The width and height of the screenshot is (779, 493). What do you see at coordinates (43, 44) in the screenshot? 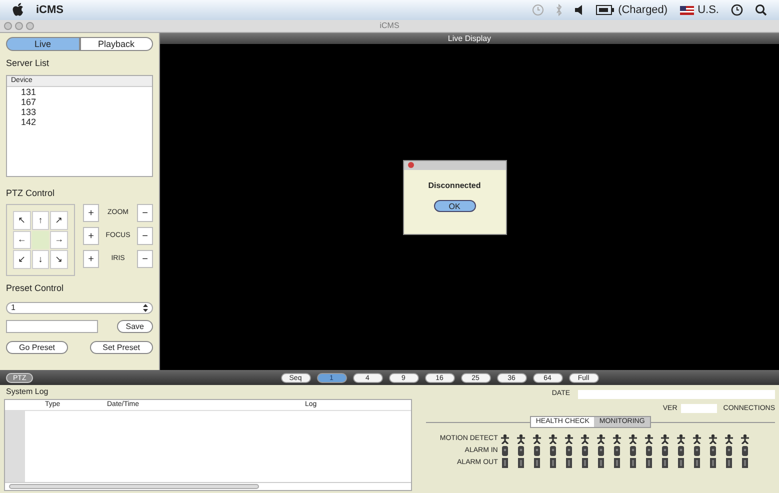
I see `mode-tab: Live` at bounding box center [43, 44].